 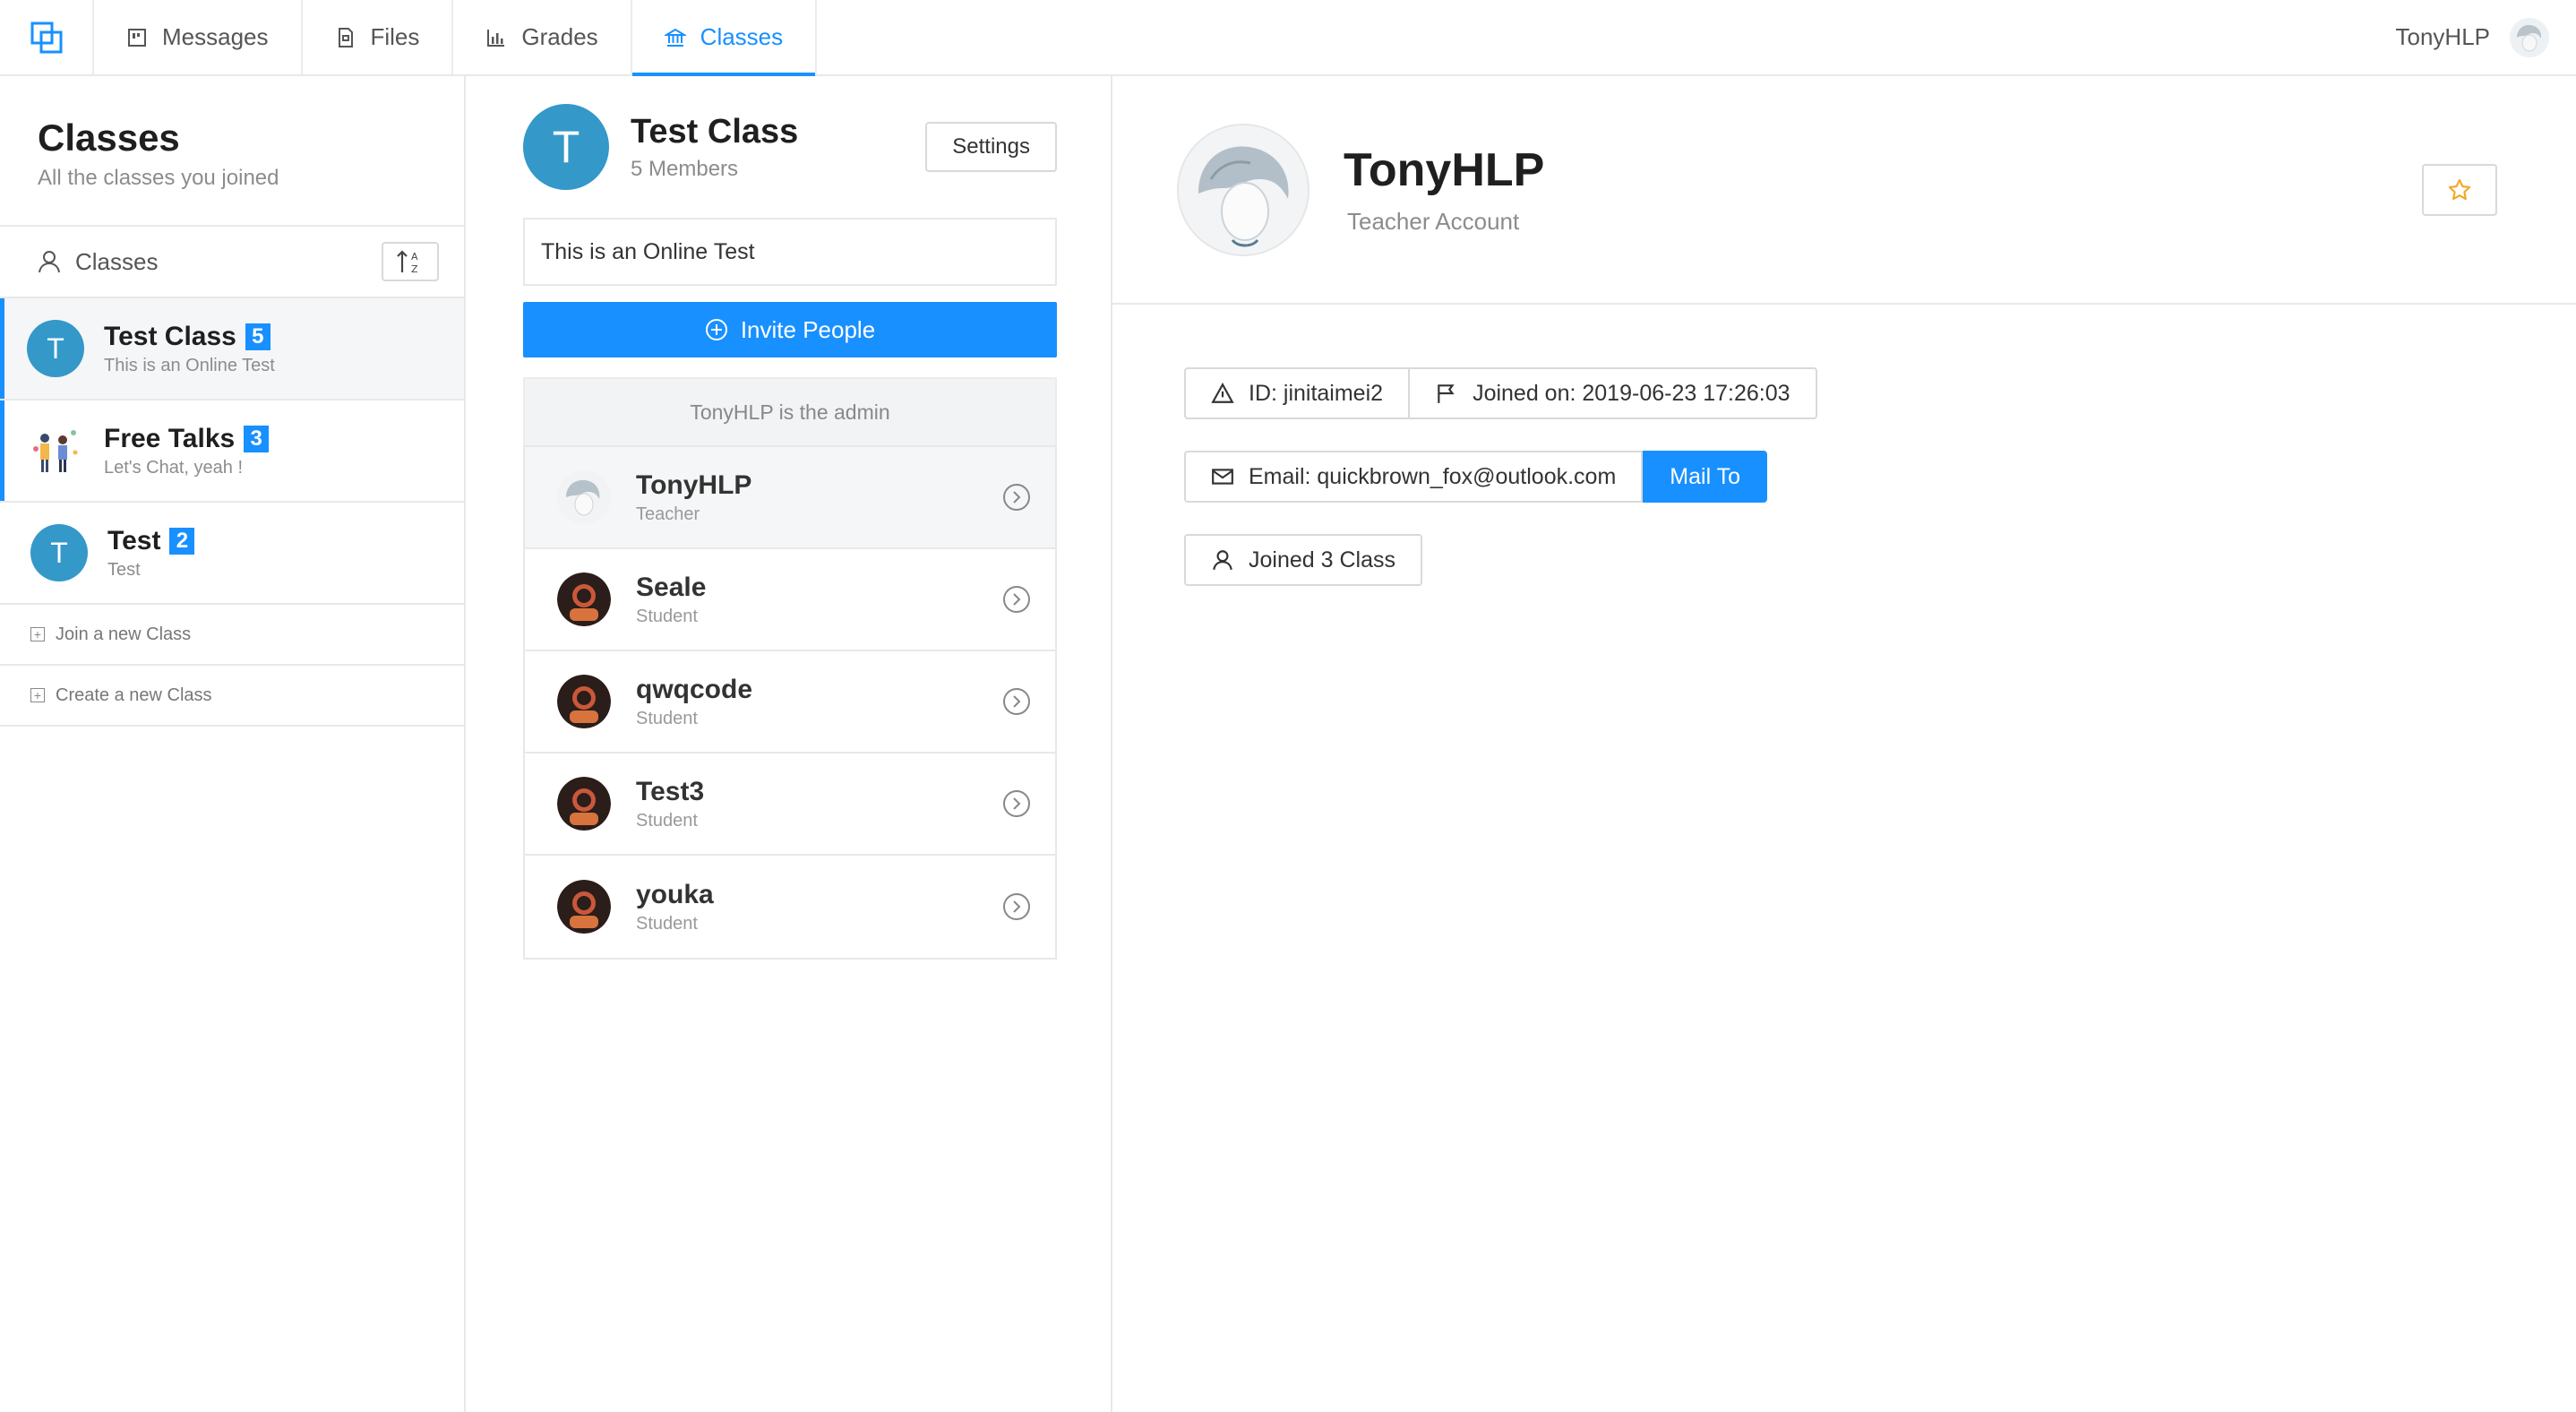 I want to click on profile-name: TonyHLP, so click(x=1444, y=170).